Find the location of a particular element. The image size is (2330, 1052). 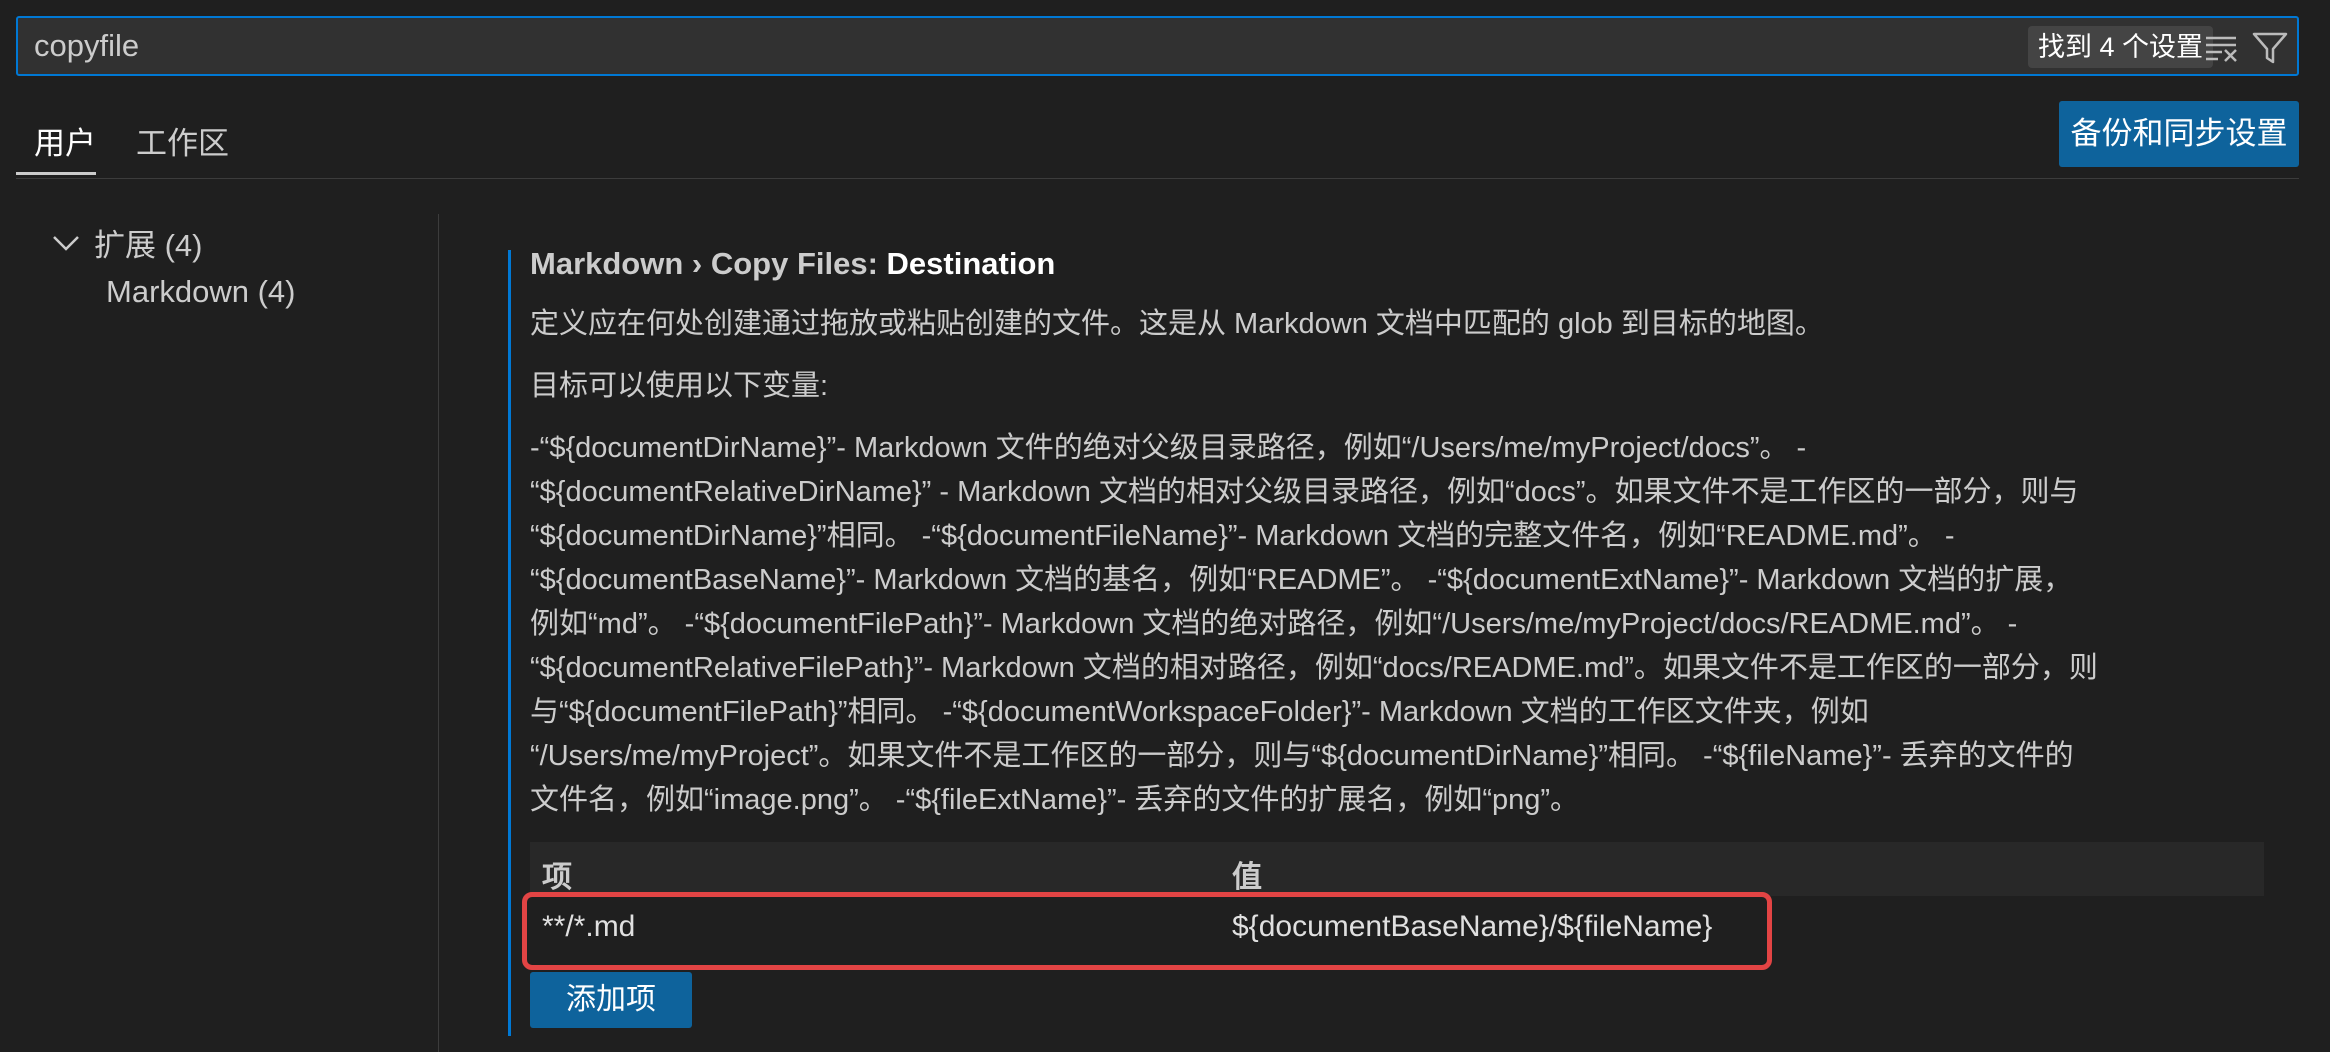

search-input: copyfile is located at coordinates (86, 46).